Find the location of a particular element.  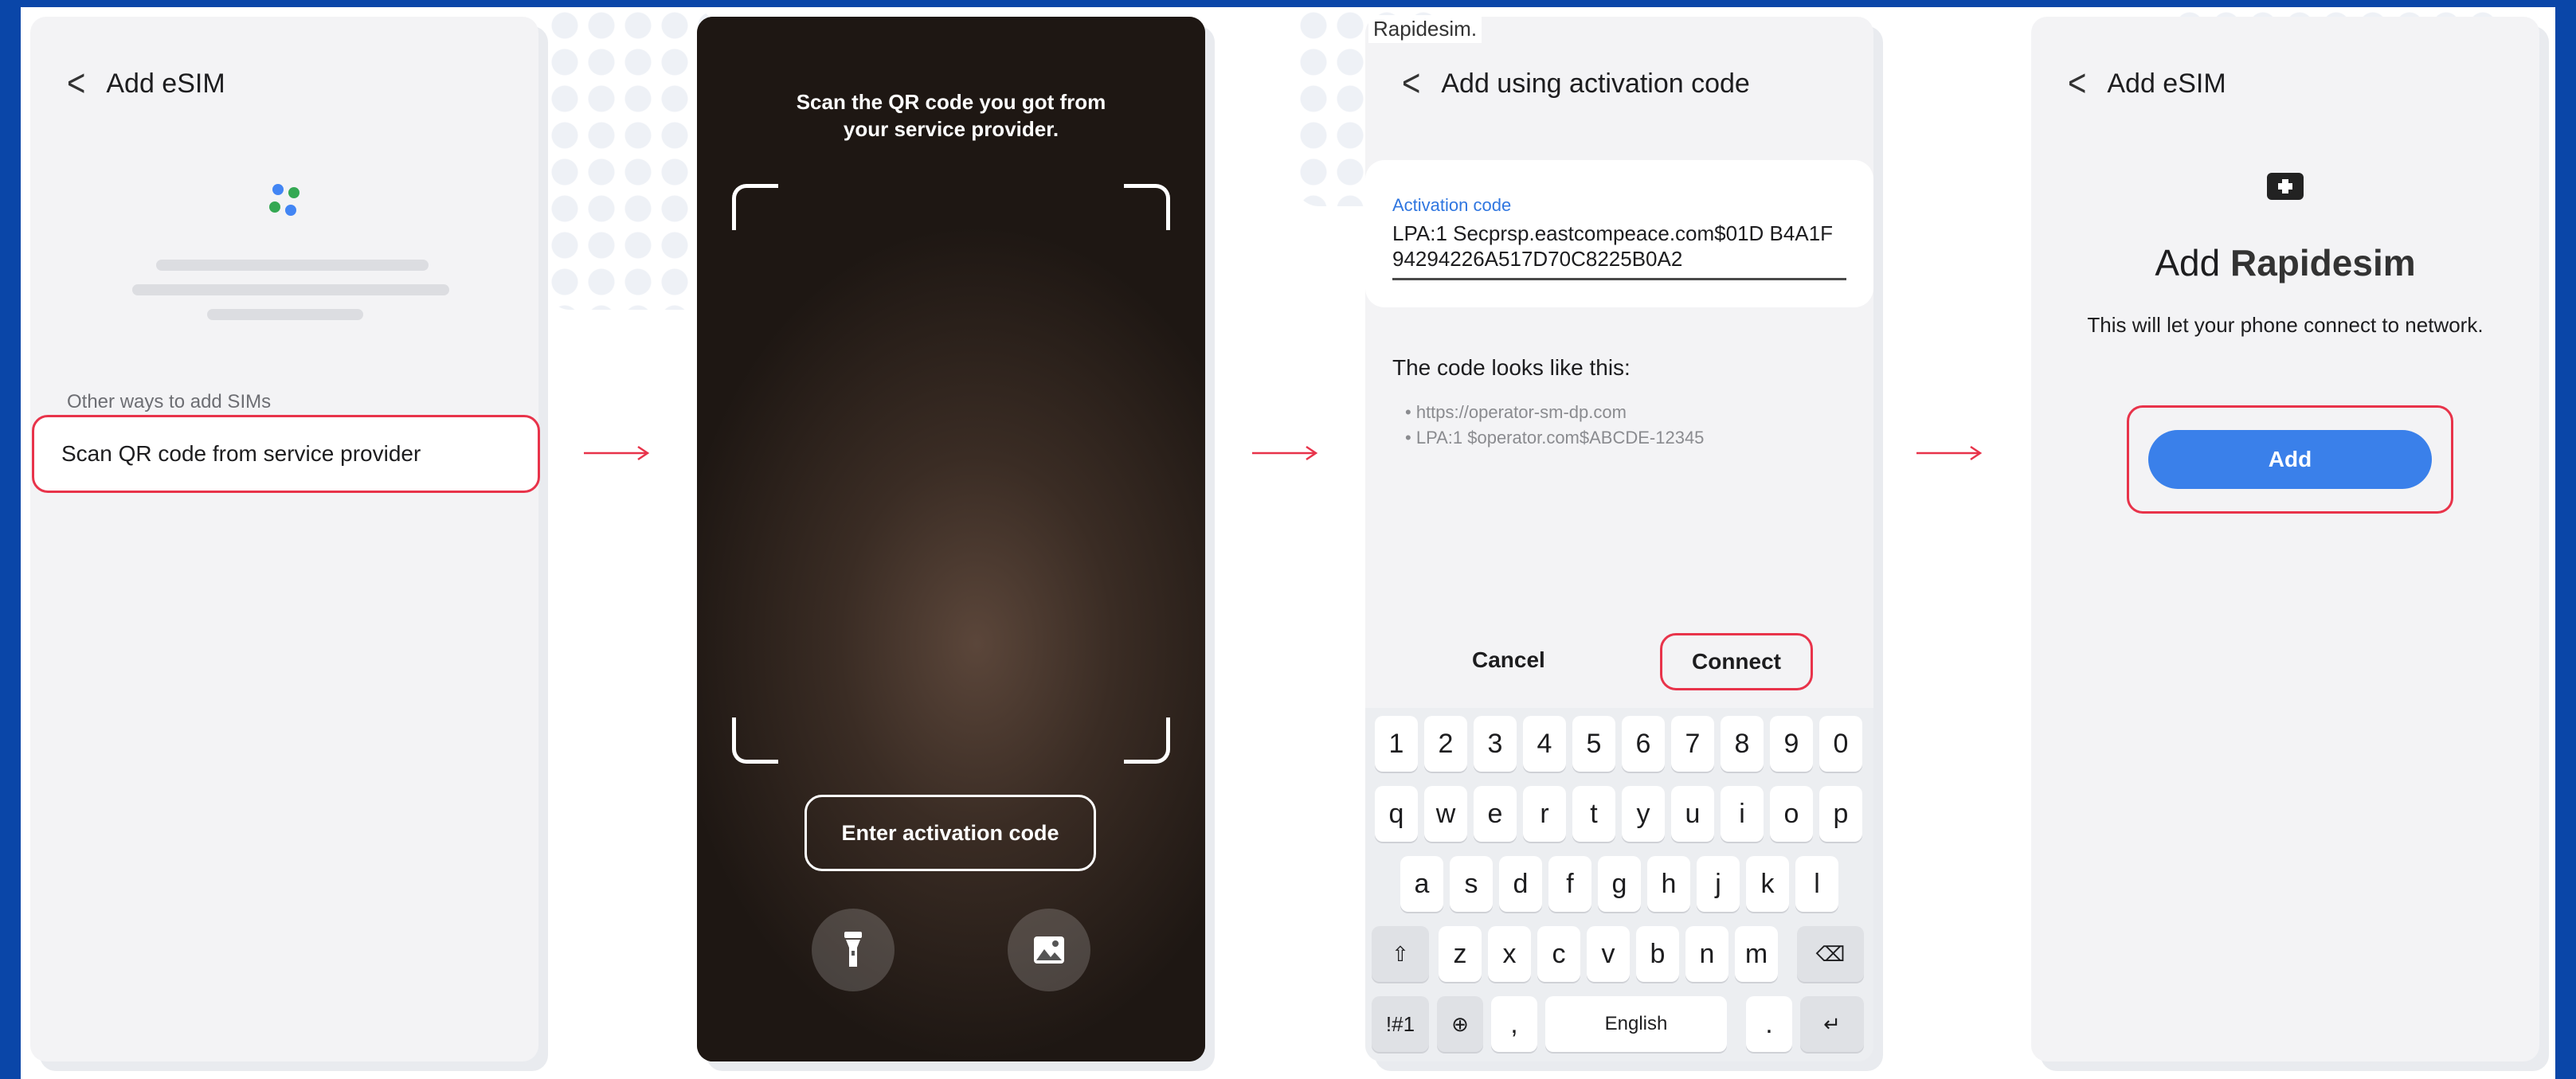

add-button: Add is located at coordinates (2290, 460).